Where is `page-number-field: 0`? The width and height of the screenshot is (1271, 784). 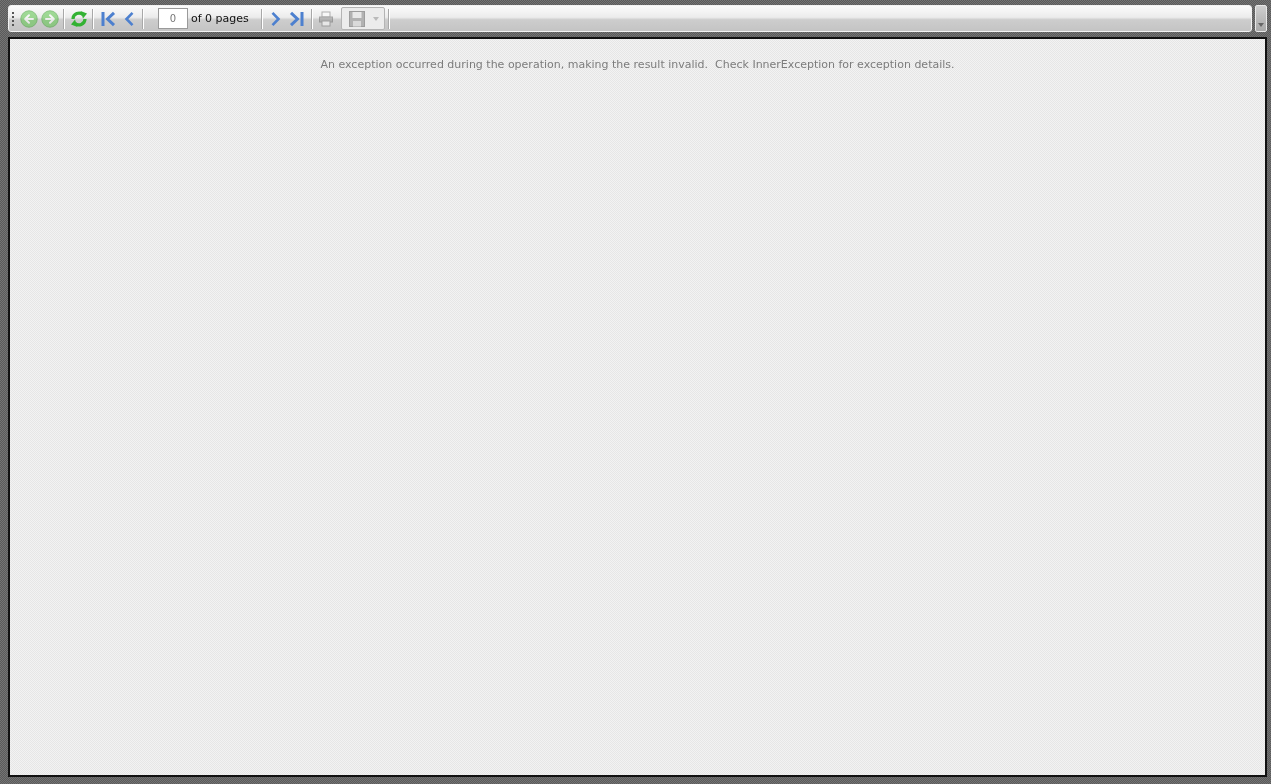 page-number-field: 0 is located at coordinates (173, 18).